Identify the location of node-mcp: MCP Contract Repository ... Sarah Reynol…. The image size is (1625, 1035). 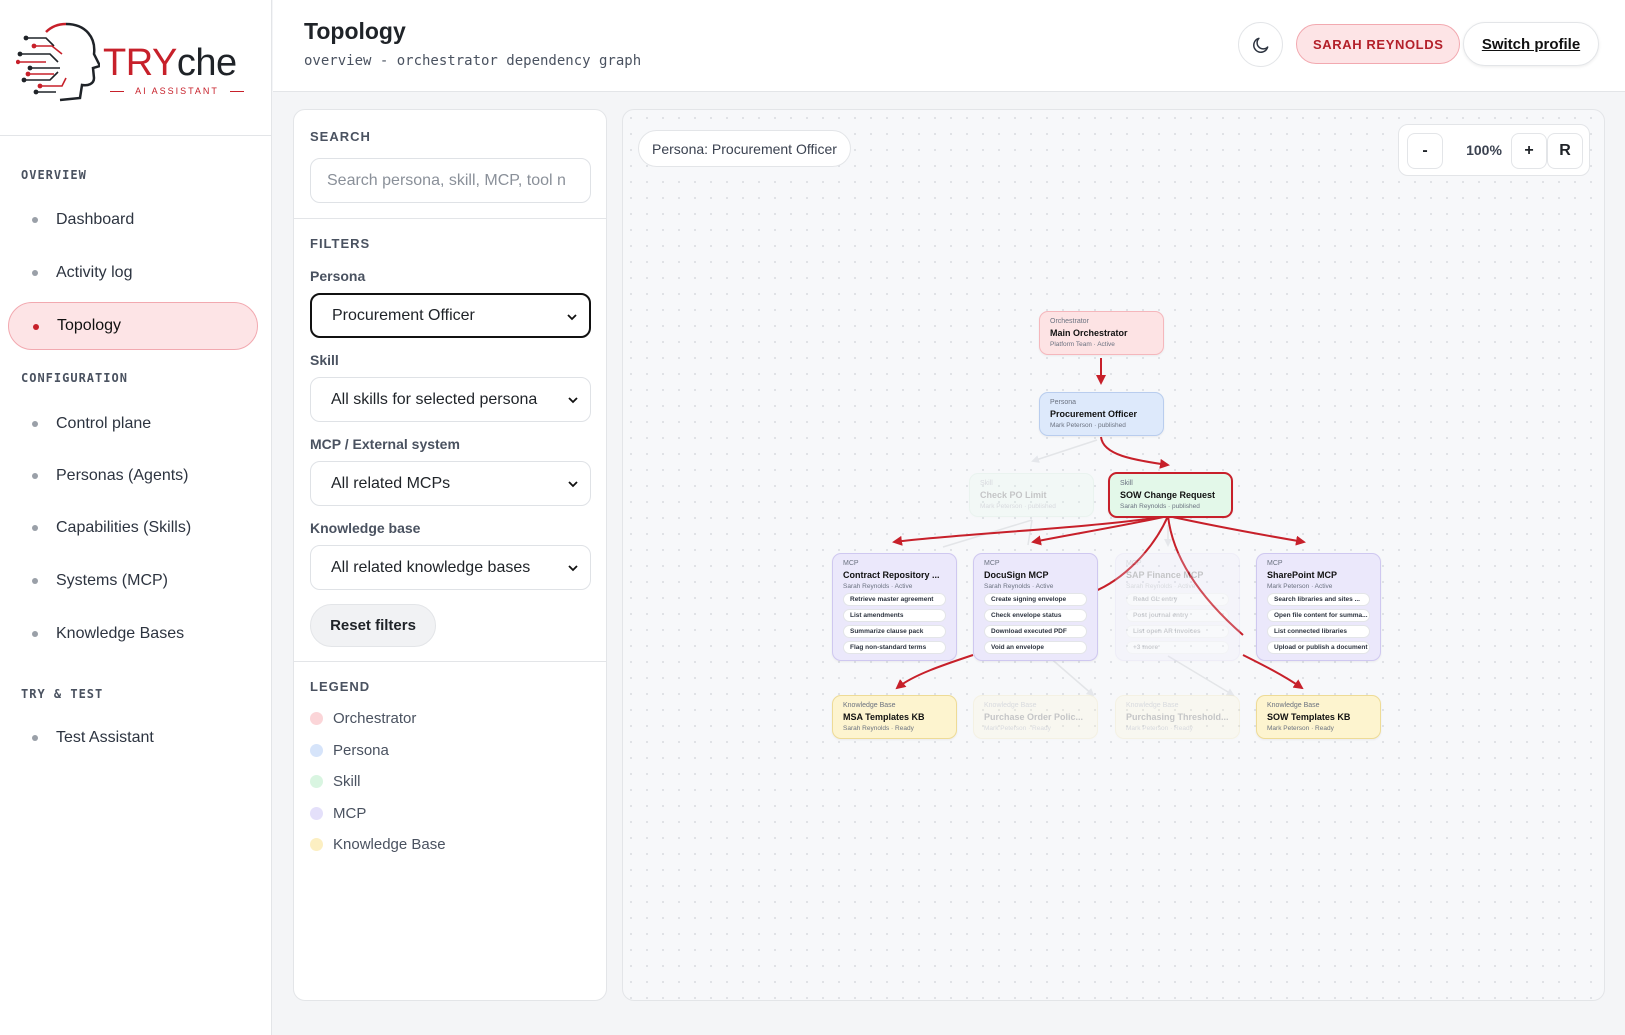
(894, 607).